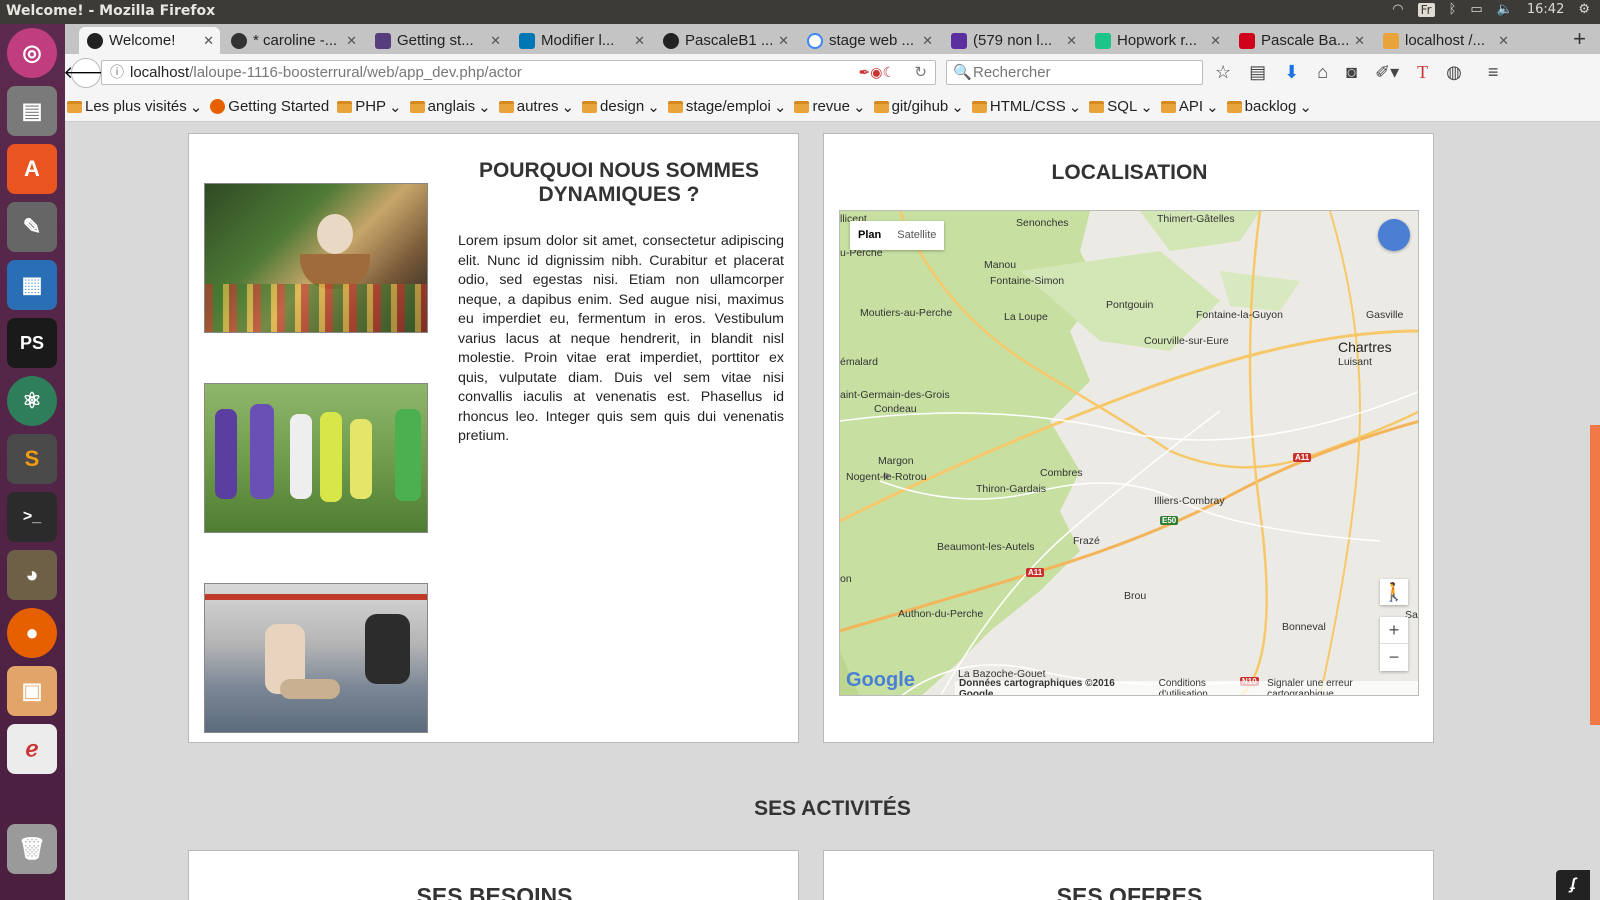 The image size is (1600, 900). Describe the element at coordinates (869, 235) in the screenshot. I see `map-type-plan-button: Plan` at that location.